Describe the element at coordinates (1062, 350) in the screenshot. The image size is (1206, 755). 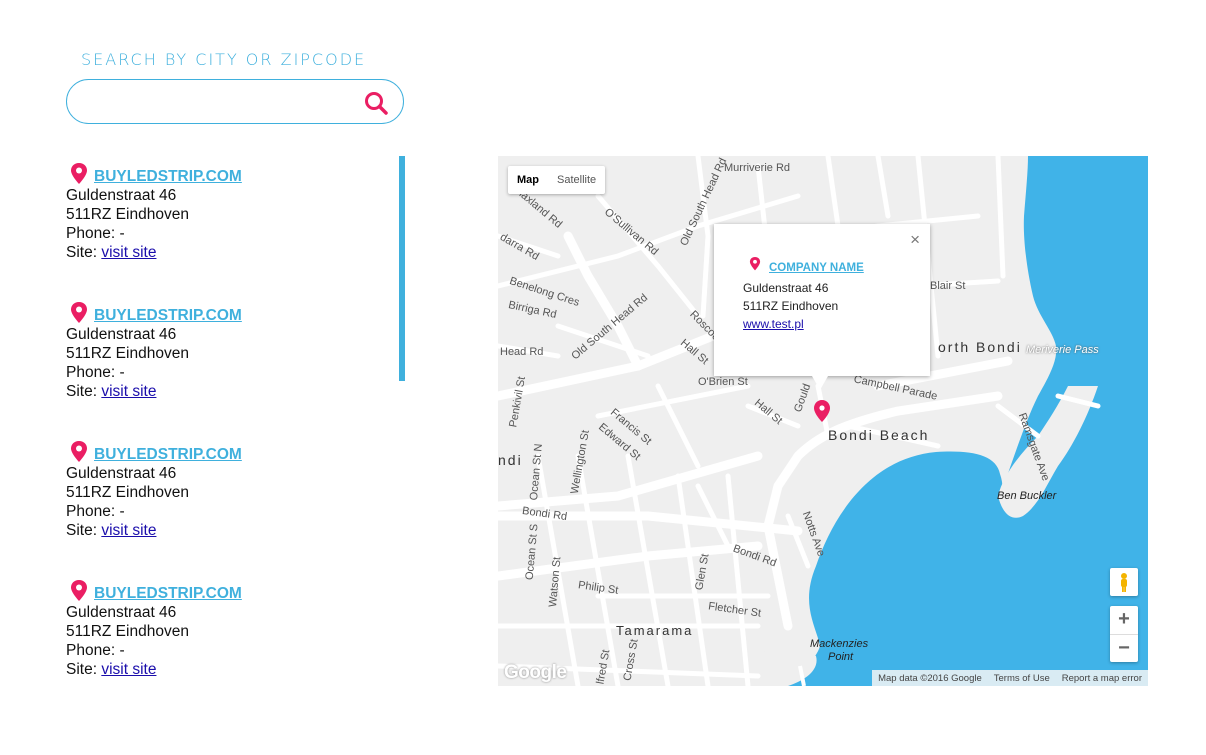
I see `place-label: Meriverie Pass` at that location.